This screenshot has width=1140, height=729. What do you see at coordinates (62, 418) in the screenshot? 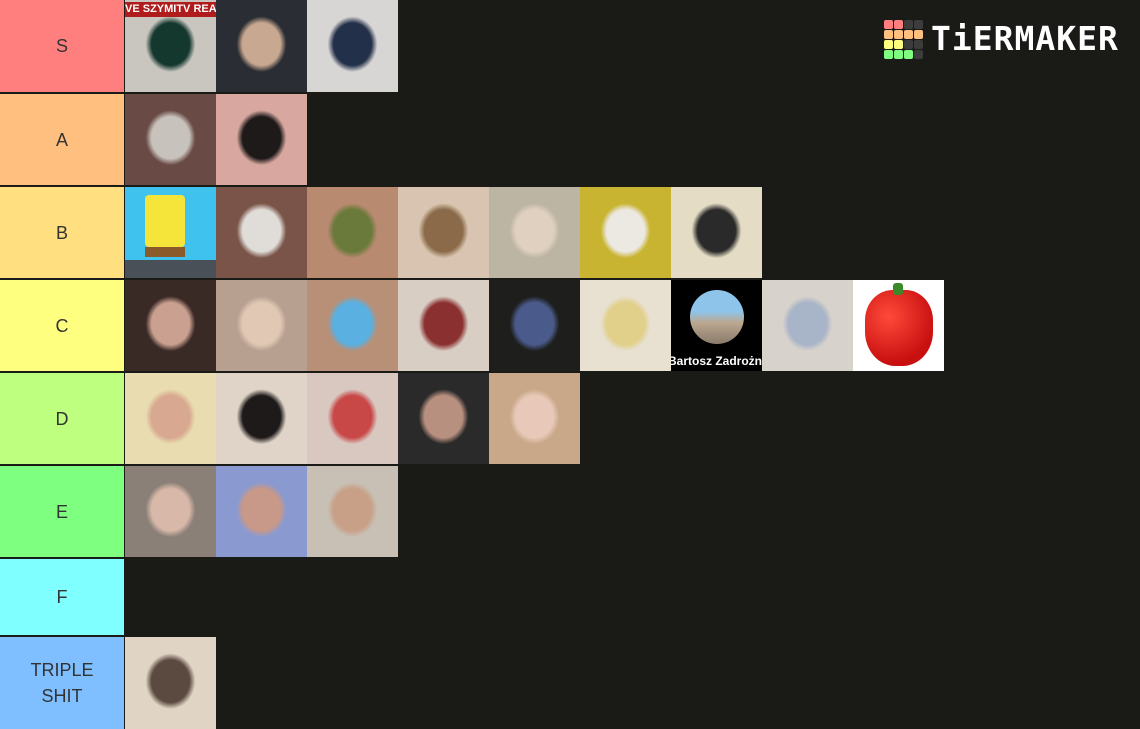
I see `tier-label: D` at bounding box center [62, 418].